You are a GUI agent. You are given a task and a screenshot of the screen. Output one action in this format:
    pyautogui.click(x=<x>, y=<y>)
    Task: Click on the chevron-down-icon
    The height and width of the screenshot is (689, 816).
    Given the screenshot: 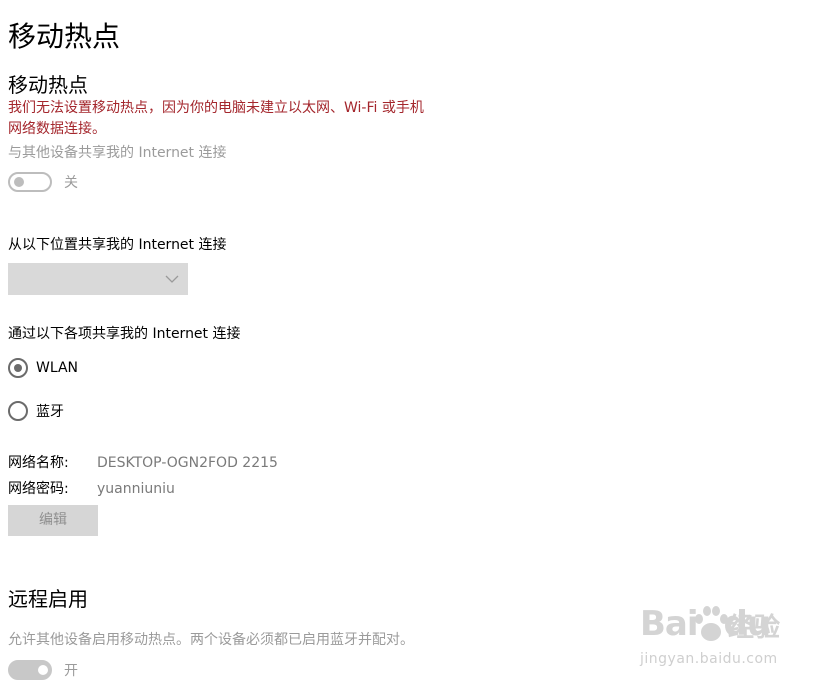 What is the action you would take?
    pyautogui.click(x=172, y=279)
    